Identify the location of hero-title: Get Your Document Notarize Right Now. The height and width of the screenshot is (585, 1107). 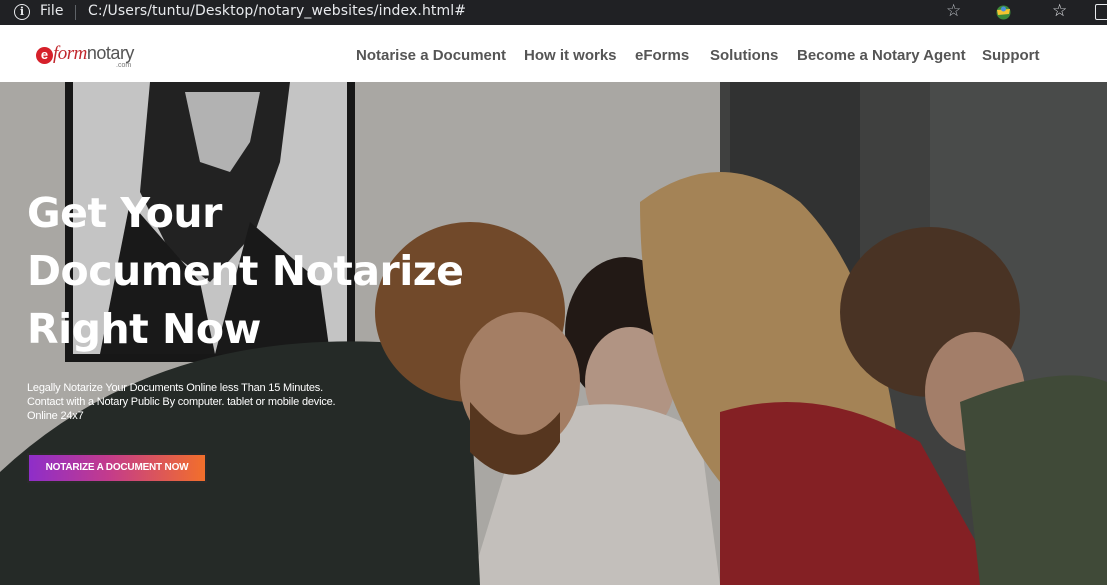
(247, 271).